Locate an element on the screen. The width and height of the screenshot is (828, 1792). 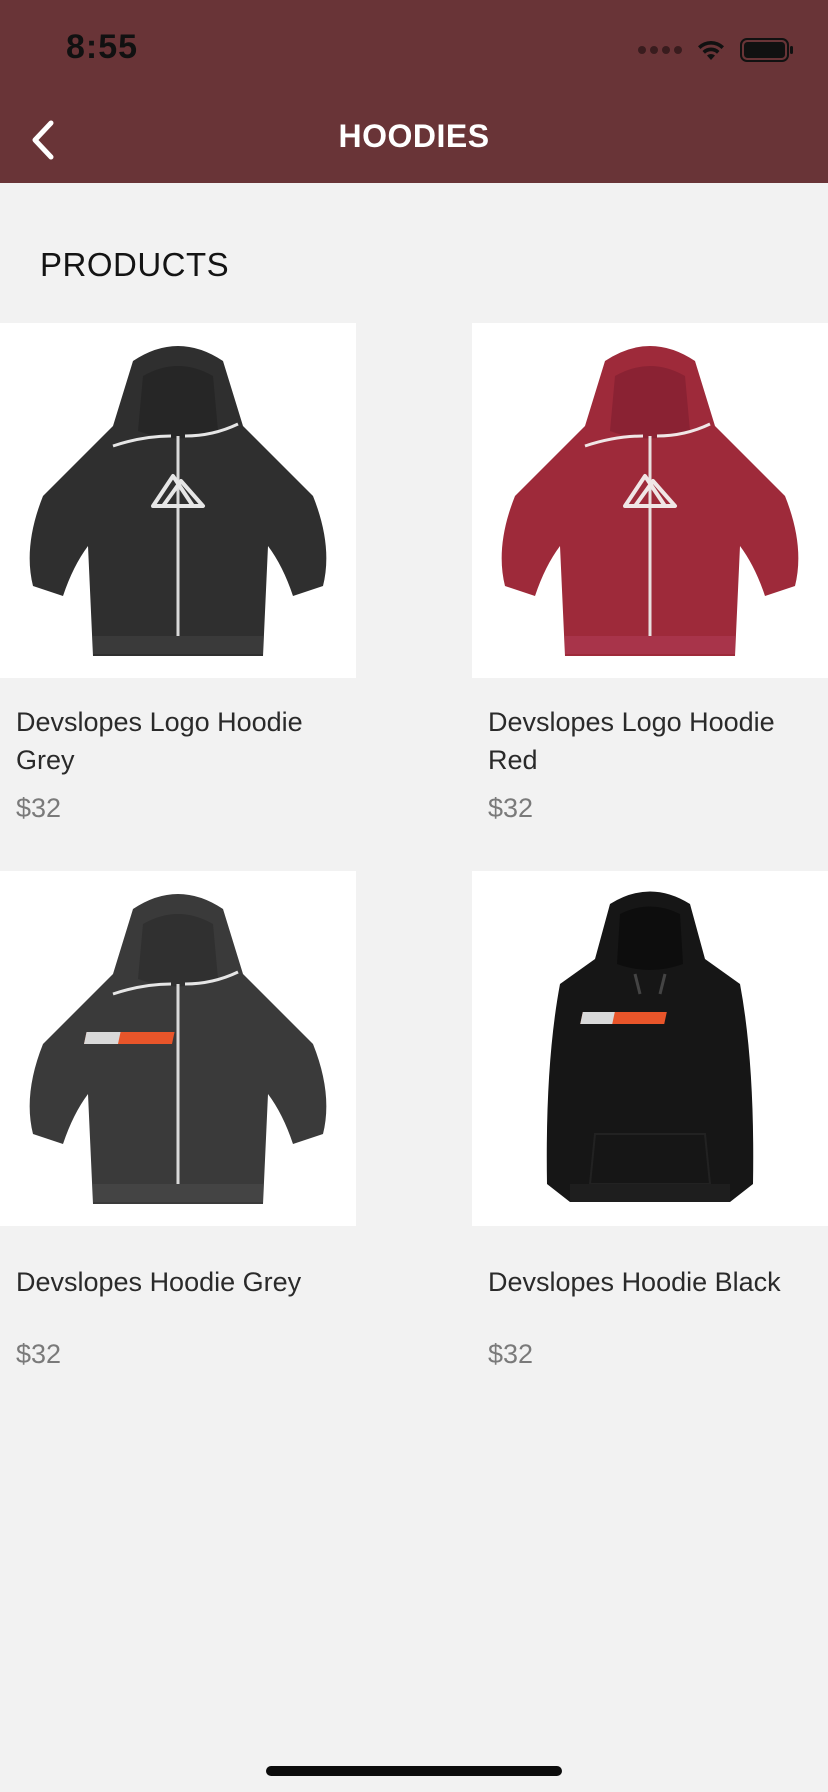
product-name: Devslopes Hoodie Black is located at coordinates (634, 1282).